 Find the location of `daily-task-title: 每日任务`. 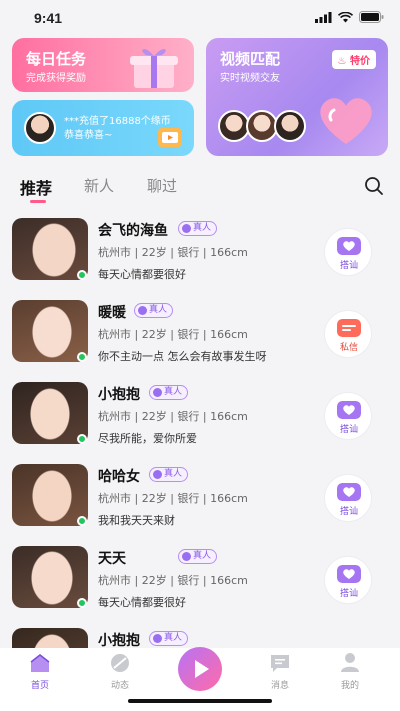

daily-task-title: 每日任务 is located at coordinates (56, 59).